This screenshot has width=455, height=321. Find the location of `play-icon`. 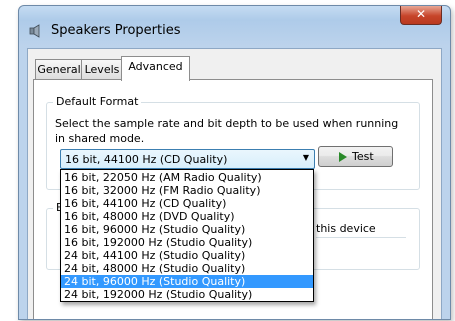

play-icon is located at coordinates (343, 157).